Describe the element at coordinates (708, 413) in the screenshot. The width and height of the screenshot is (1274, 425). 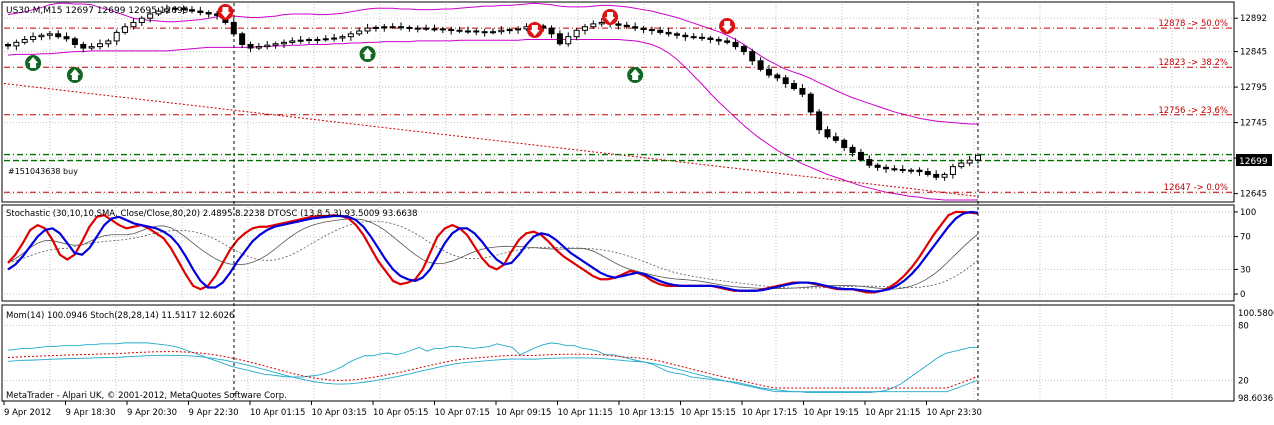
I see `time-tick-label-11: 10 Apr 15:15` at that location.